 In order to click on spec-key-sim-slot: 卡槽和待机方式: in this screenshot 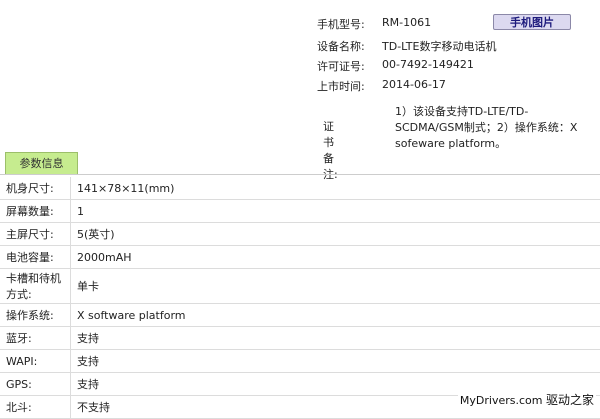, I will do `click(35, 286)`.